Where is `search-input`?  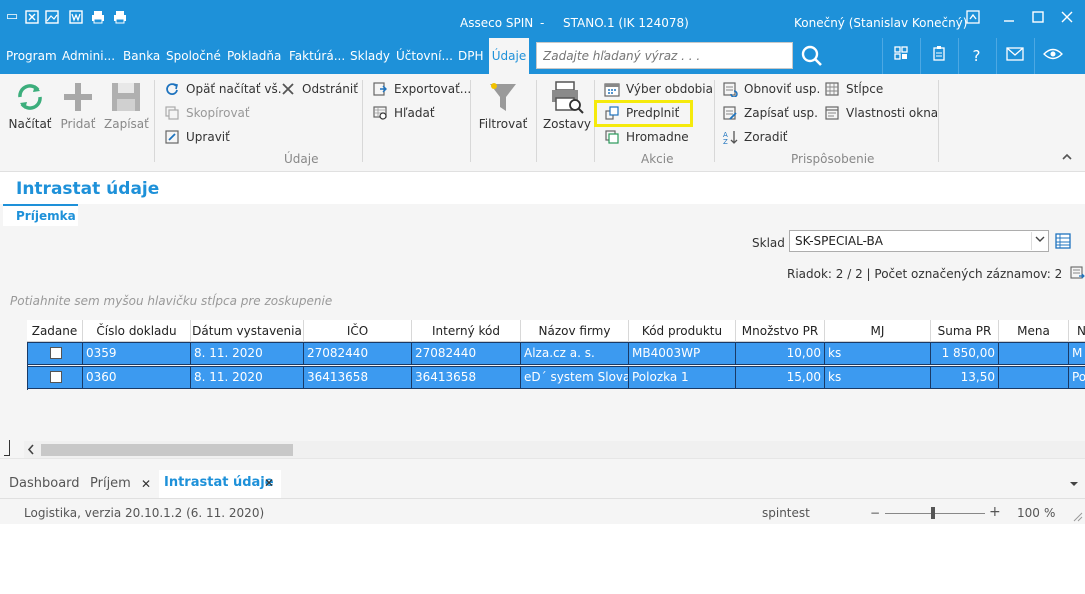 search-input is located at coordinates (664, 55).